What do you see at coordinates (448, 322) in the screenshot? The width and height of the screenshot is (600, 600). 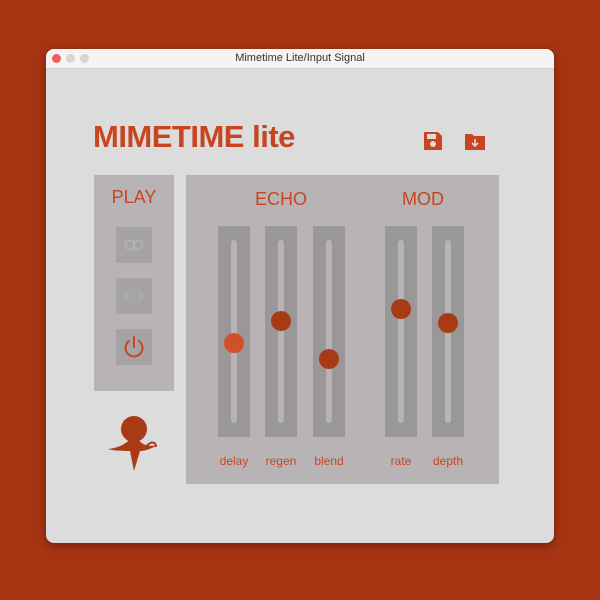 I see `depth-slider-thumb` at bounding box center [448, 322].